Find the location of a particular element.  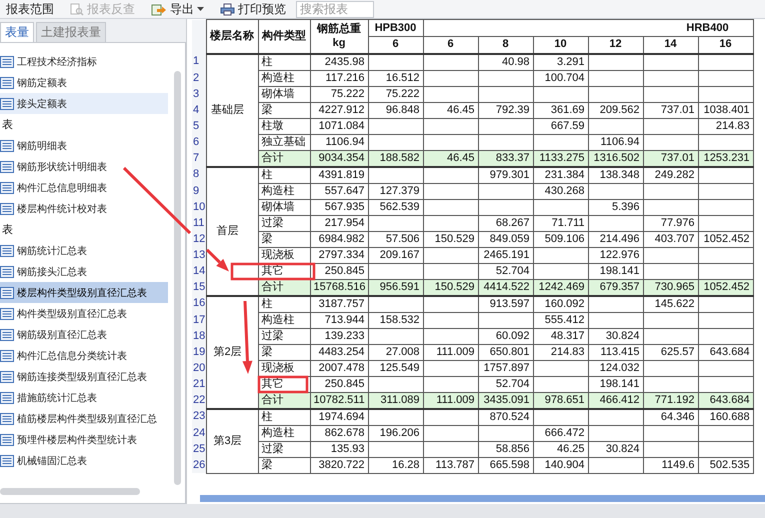

table-cell: 57.506 is located at coordinates (395, 239).